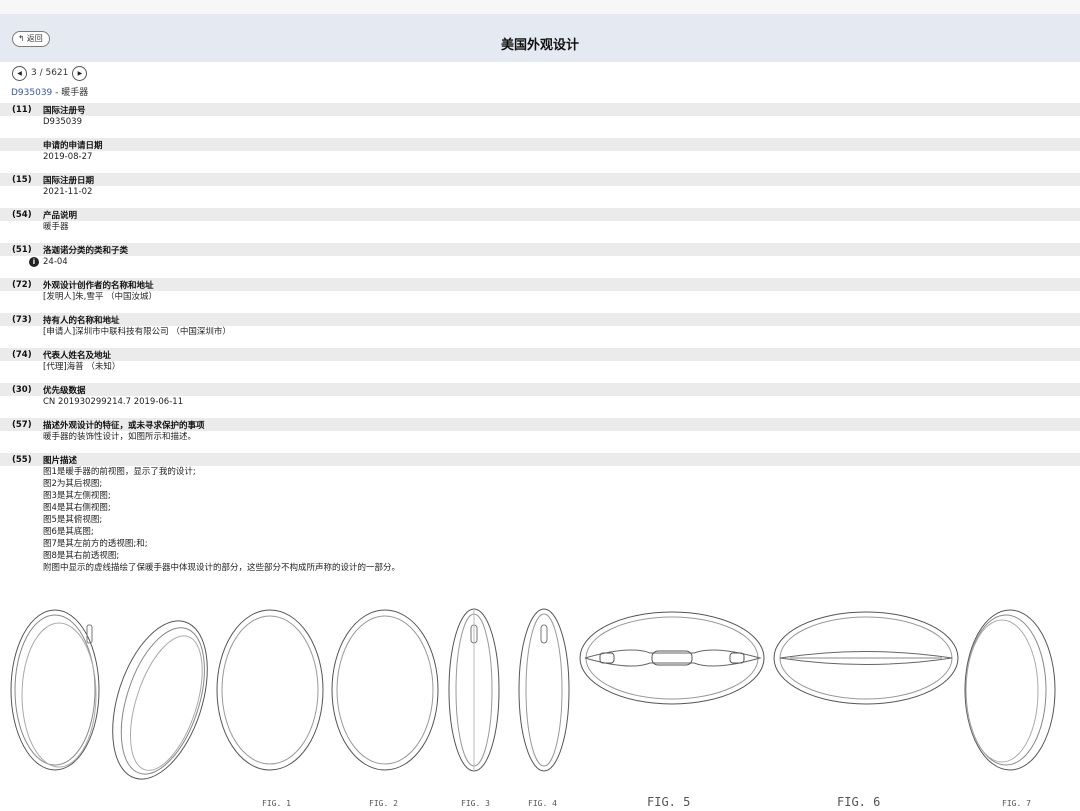  I want to click on figure-description-line: 图1是暖手器的前视图，显示了我的设计;, so click(119, 472).